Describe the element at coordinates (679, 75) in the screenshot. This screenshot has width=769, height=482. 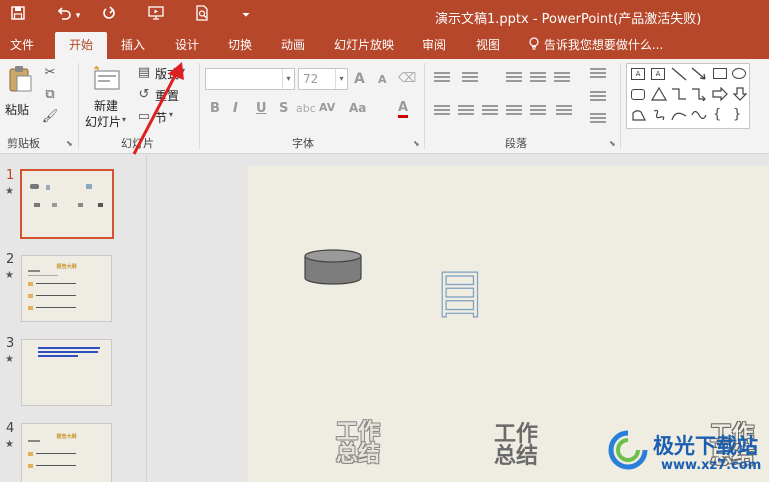
I see `line-shape-icon` at that location.